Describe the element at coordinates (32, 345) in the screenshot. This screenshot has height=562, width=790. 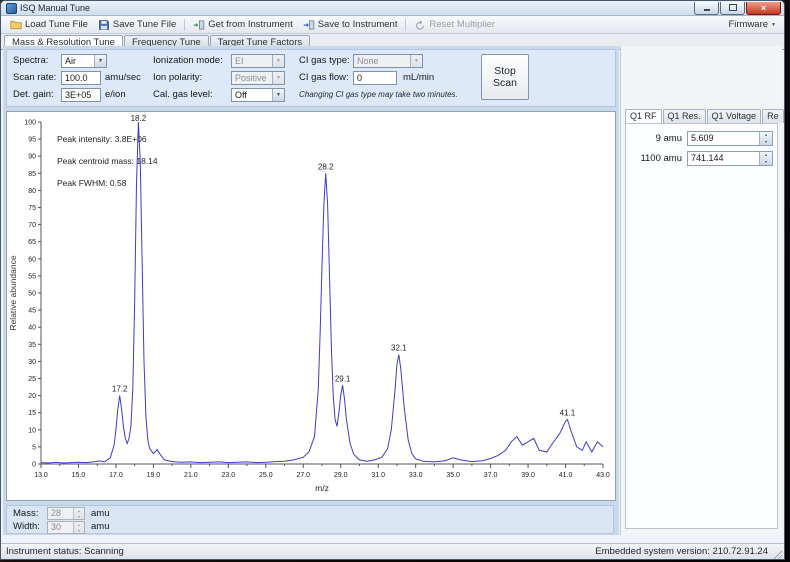
I see `svg-text: 35` at that location.